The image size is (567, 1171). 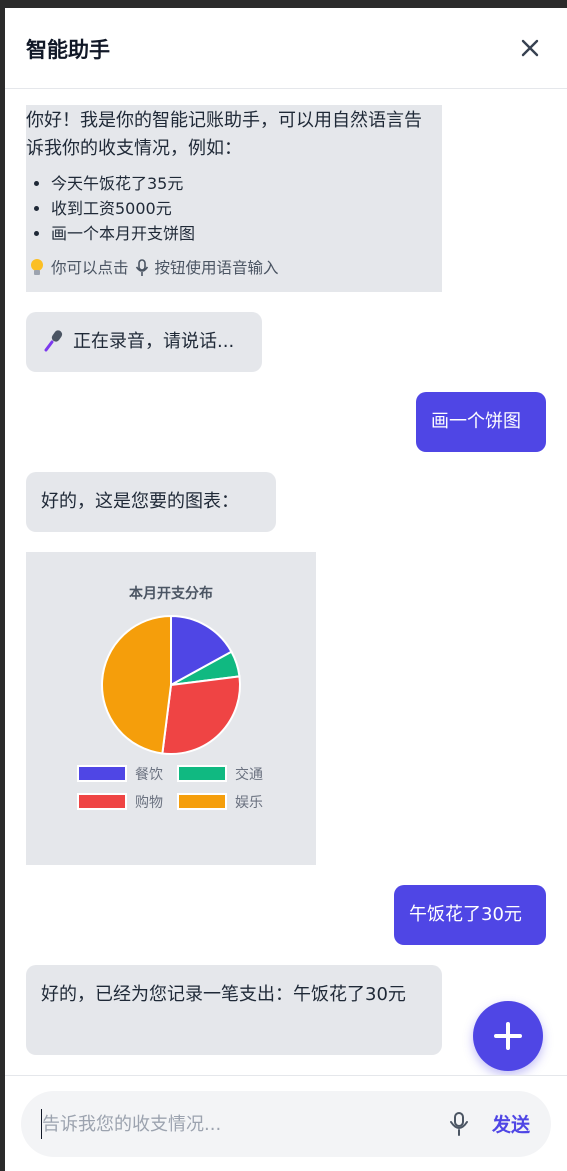 I want to click on header: 智能助手, so click(x=286, y=48).